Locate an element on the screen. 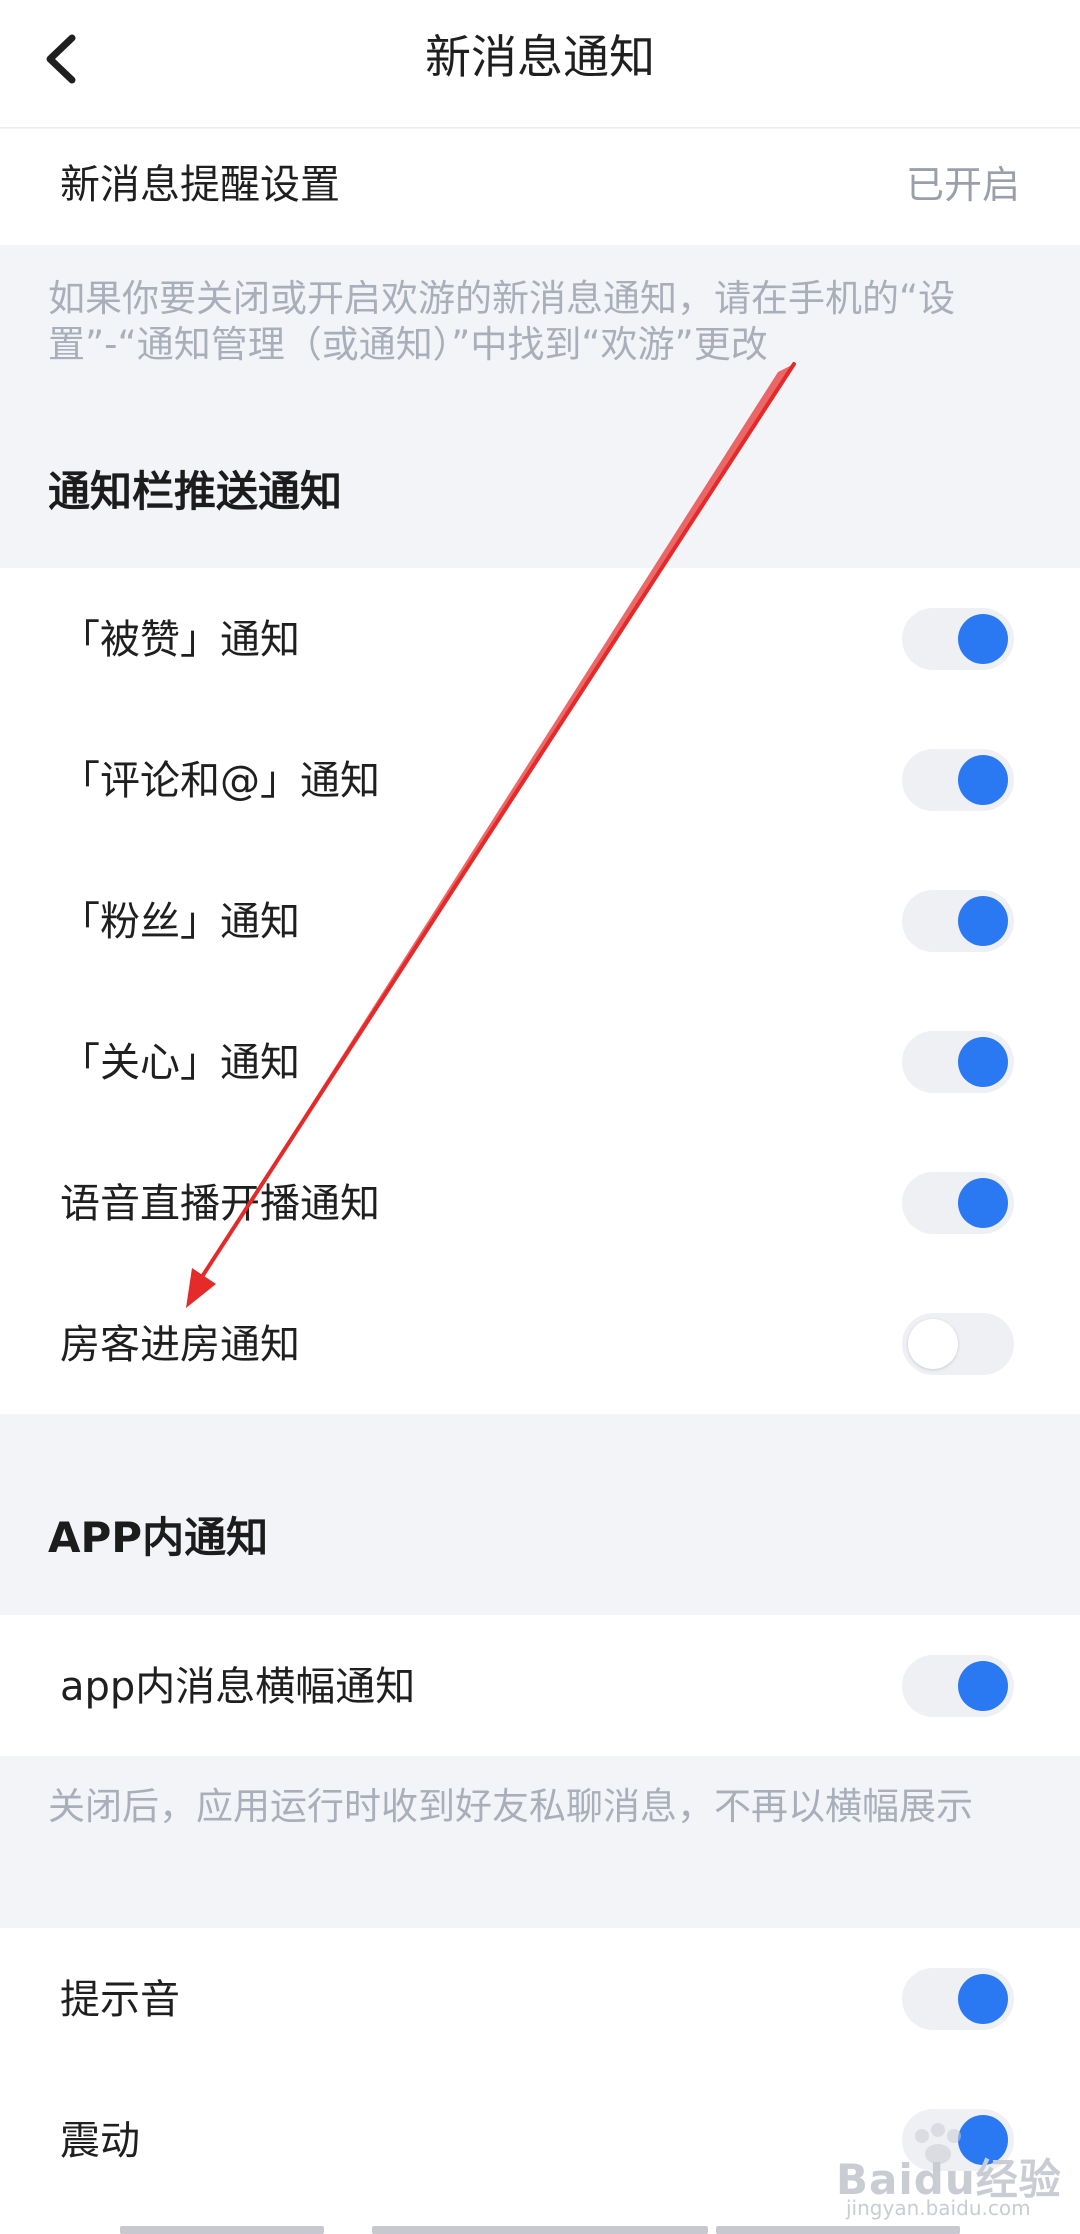 The width and height of the screenshot is (1080, 2234). push-item-care: 「关心」通知 is located at coordinates (540, 1061).